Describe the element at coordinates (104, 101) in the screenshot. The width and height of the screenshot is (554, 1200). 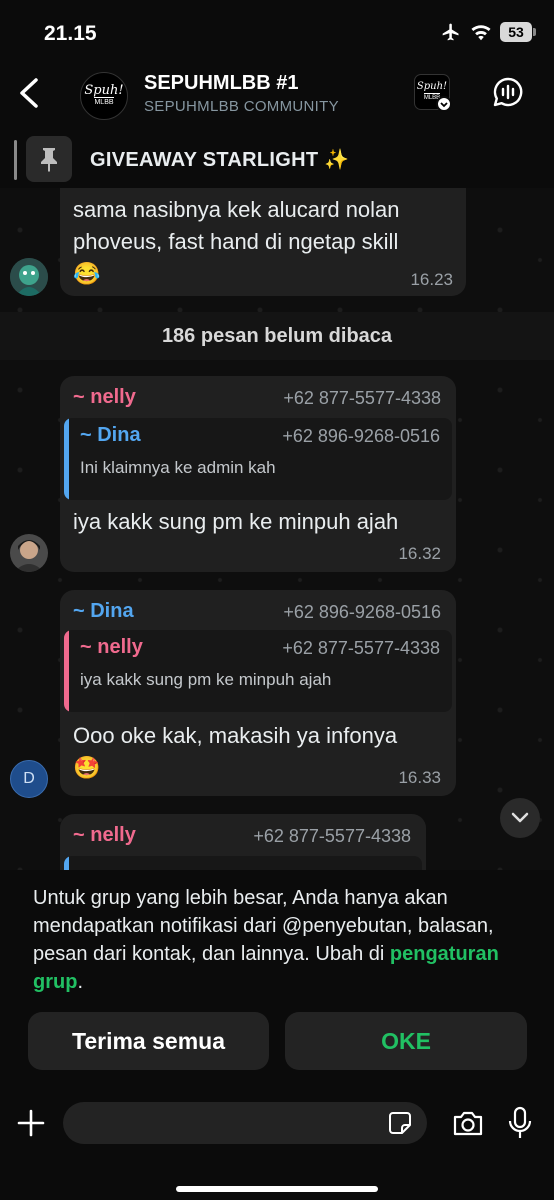
I see `avatar-logo-subtext: MLBB` at that location.